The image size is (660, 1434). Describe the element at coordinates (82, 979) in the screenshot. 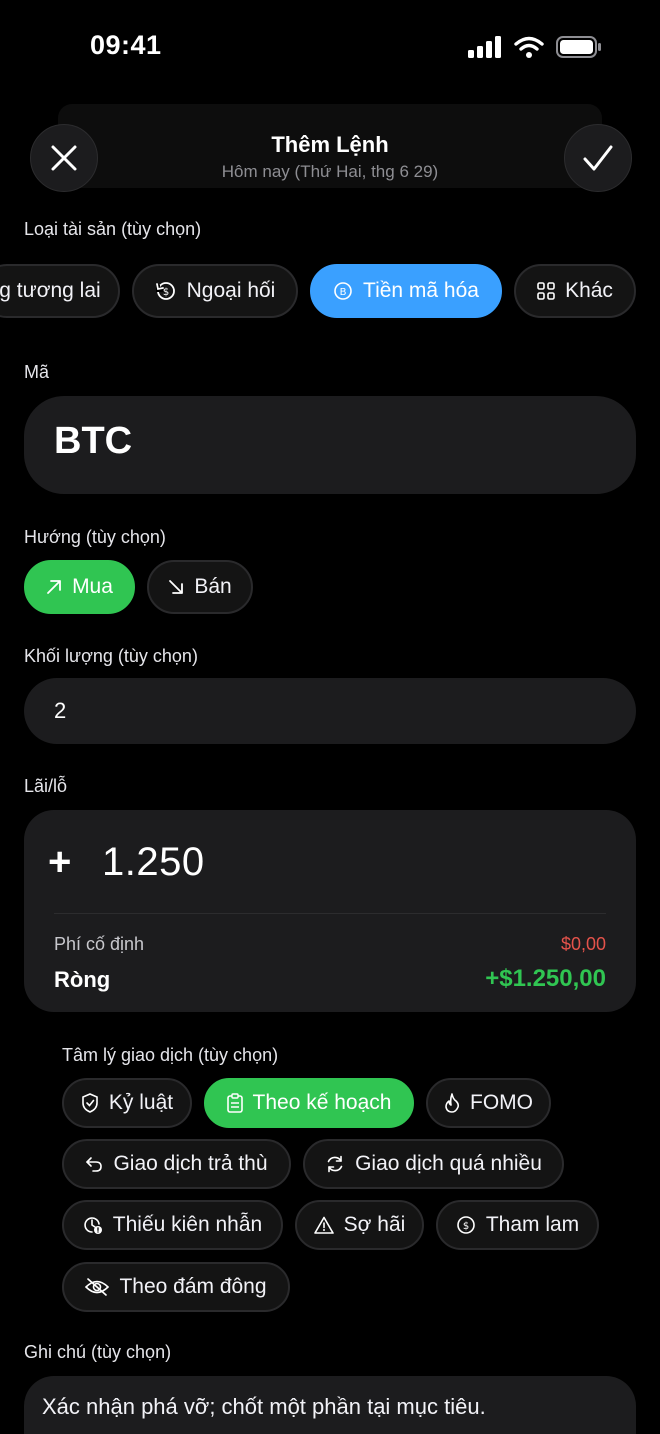

I see `net-label: Ròng` at that location.